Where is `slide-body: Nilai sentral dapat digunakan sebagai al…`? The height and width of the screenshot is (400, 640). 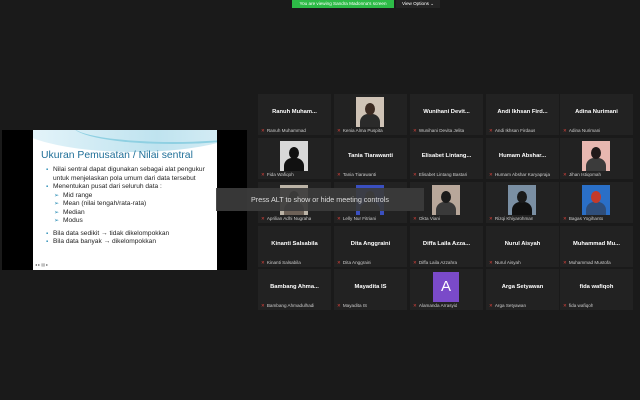 slide-body: Nilai sentral dapat digunakan sebagai al… is located at coordinates (130, 206).